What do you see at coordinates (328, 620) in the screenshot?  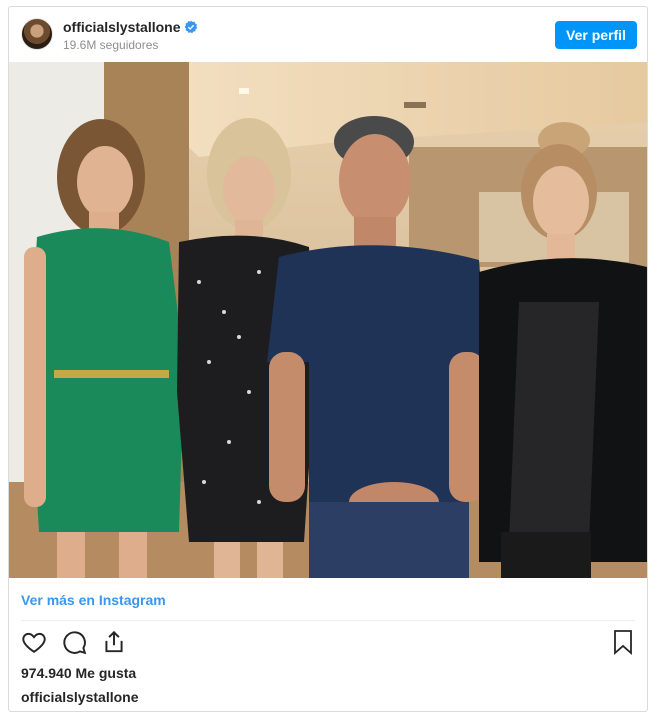 I see `divider` at bounding box center [328, 620].